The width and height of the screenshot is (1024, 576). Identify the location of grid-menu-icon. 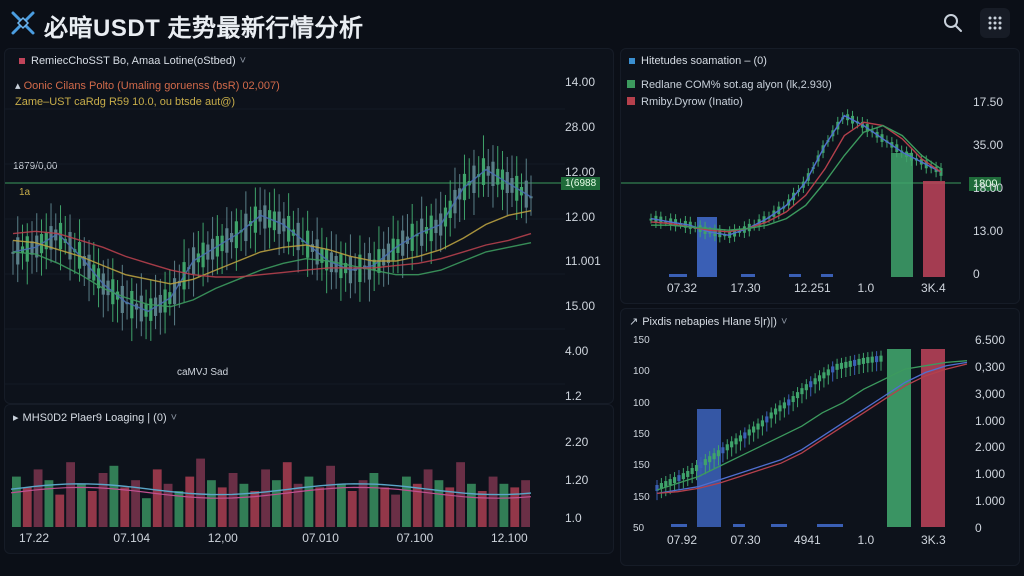
(995, 23).